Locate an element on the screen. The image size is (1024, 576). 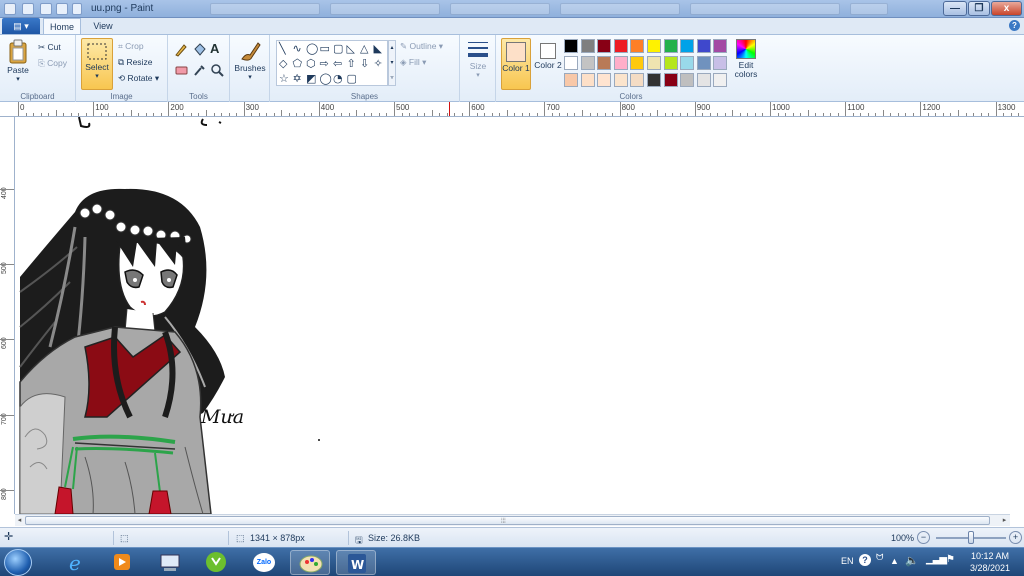
shape-option-icon: ◣ is located at coordinates (378, 48).